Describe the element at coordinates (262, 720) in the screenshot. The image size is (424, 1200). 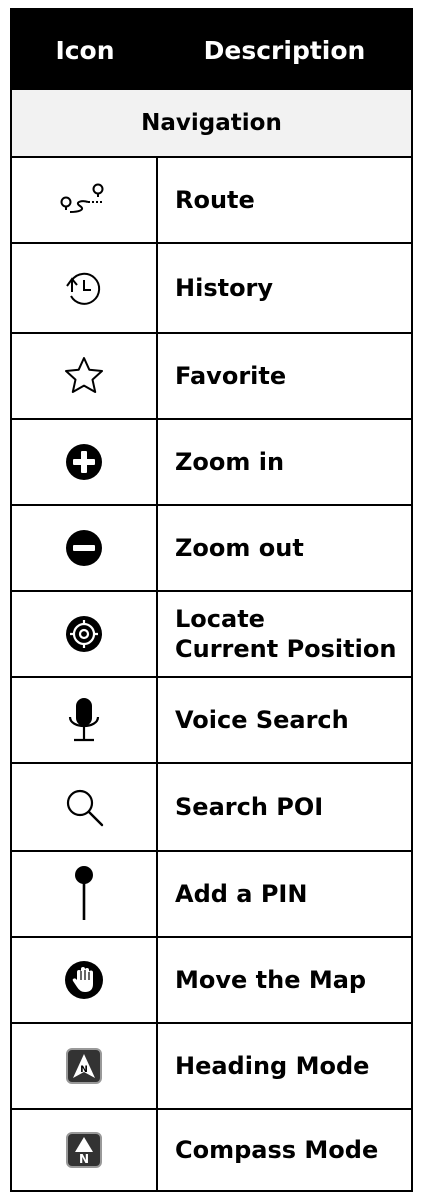
I see `row-label: Voice Search` at that location.